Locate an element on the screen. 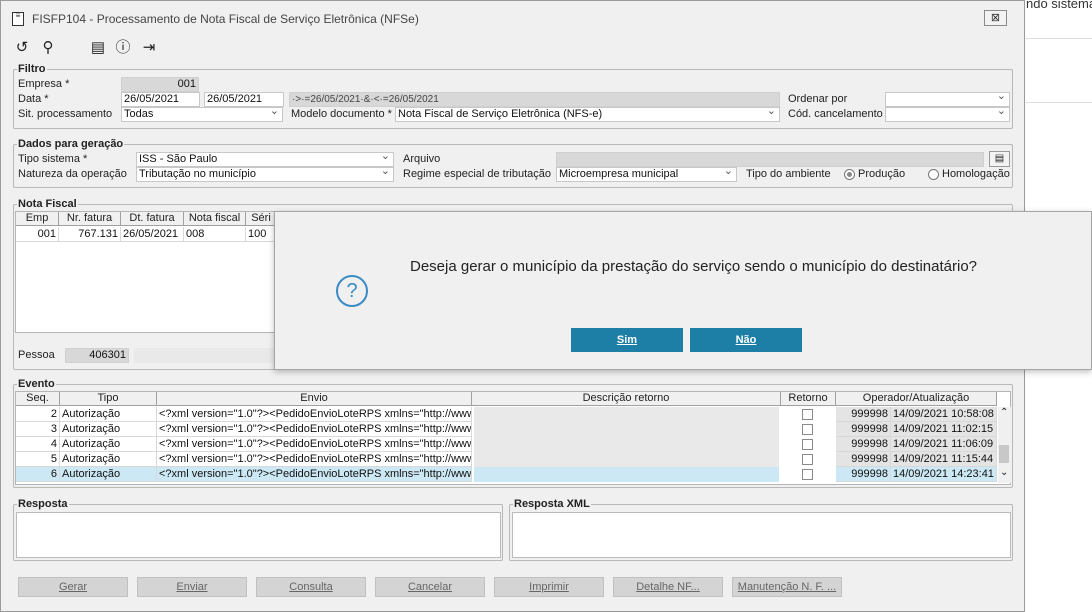 This screenshot has width=1092, height=612. ordenar-por-label: Ordenar por is located at coordinates (818, 99).